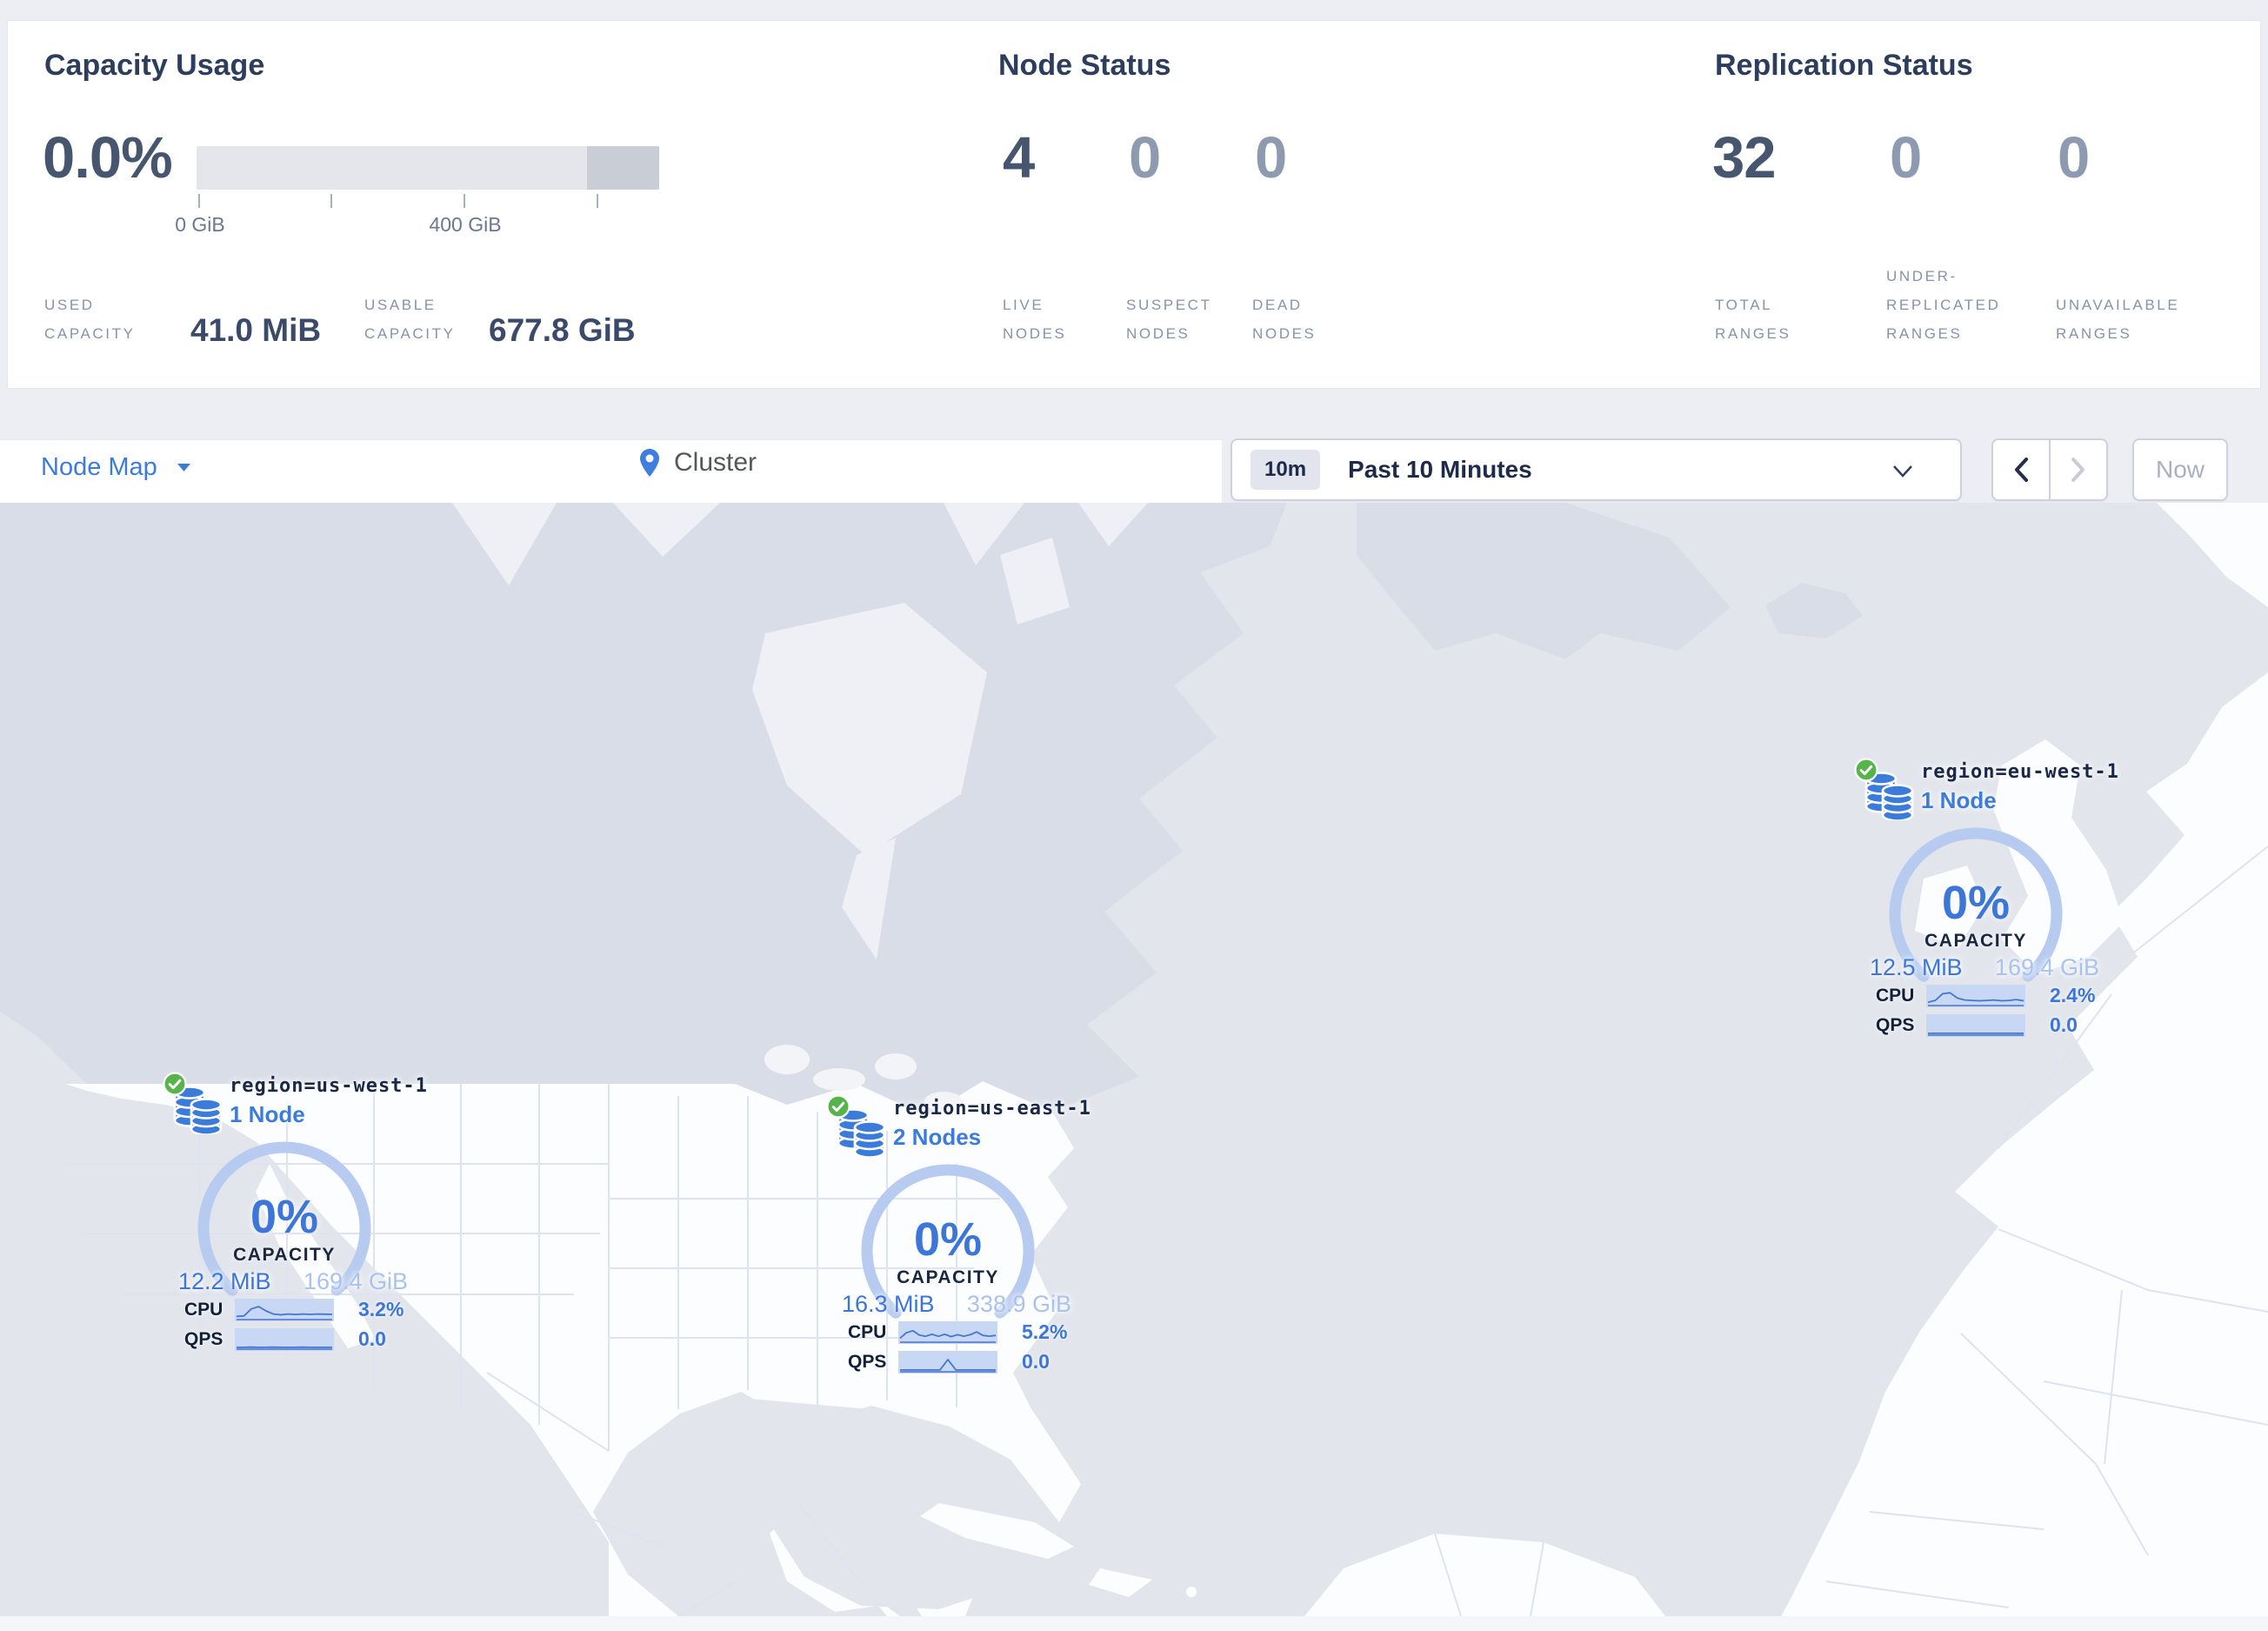  What do you see at coordinates (256, 330) in the screenshot?
I see `used-capacity-value: 41.0 MiB` at bounding box center [256, 330].